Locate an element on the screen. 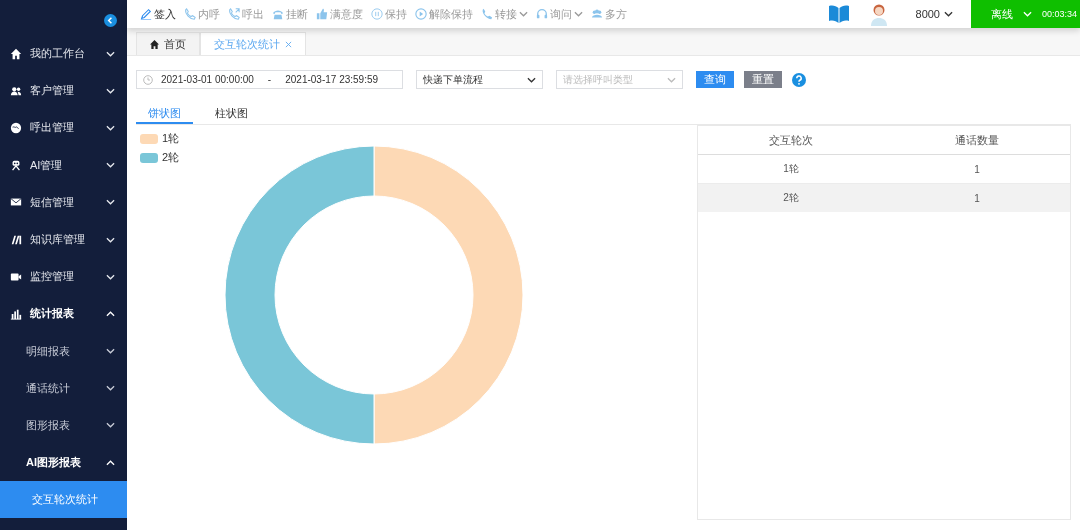 This screenshot has width=1080, height=530. book-icon is located at coordinates (838, 14).